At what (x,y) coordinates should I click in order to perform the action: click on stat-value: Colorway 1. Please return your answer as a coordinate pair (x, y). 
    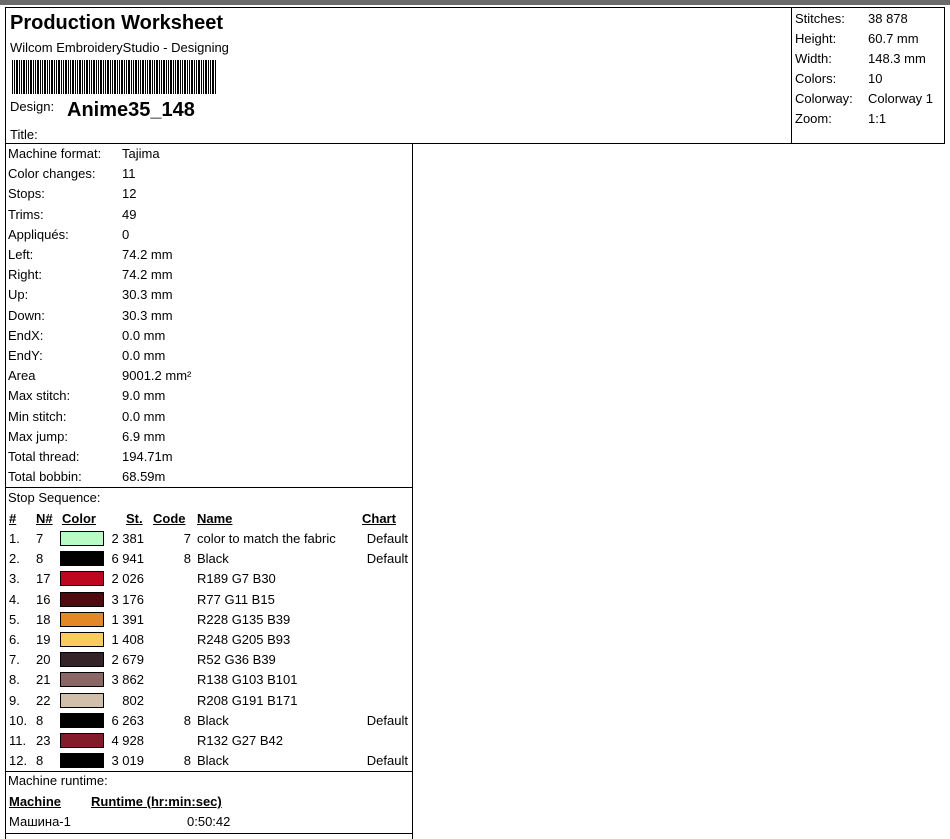
    Looking at the image, I should click on (901, 98).